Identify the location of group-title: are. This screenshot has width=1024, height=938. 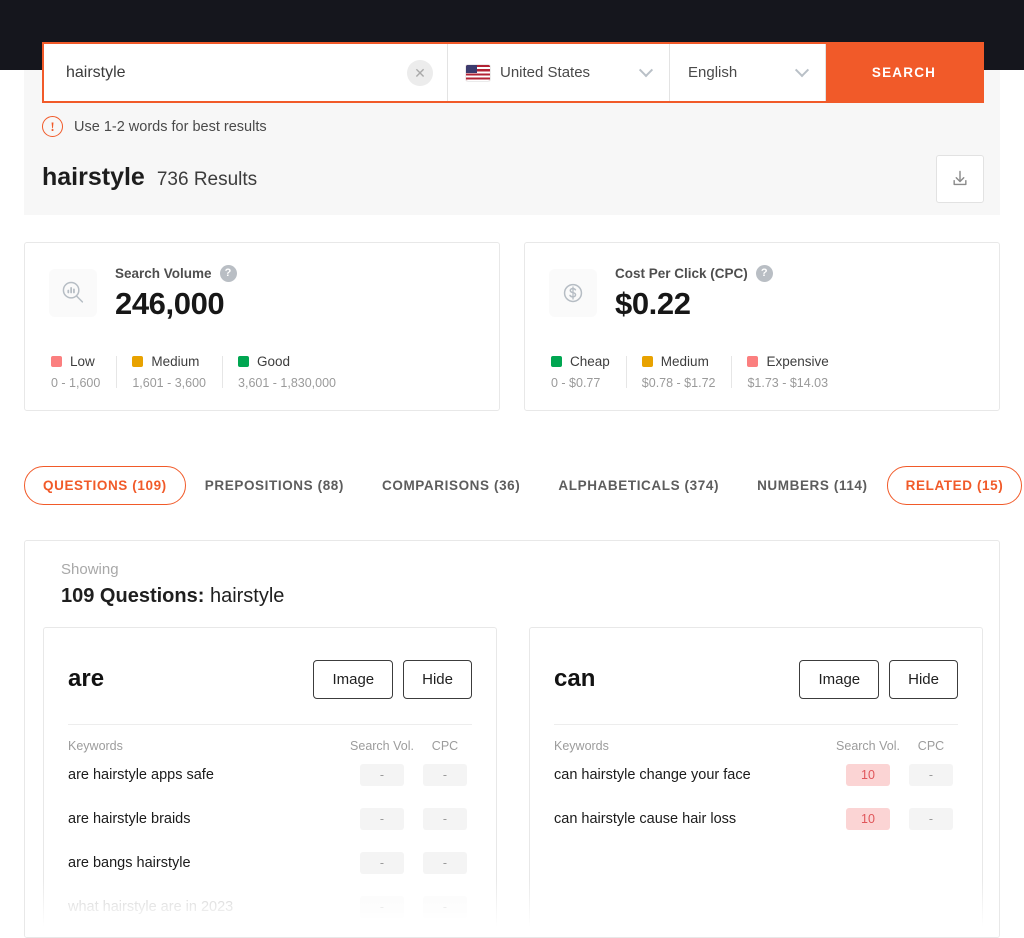
(86, 678).